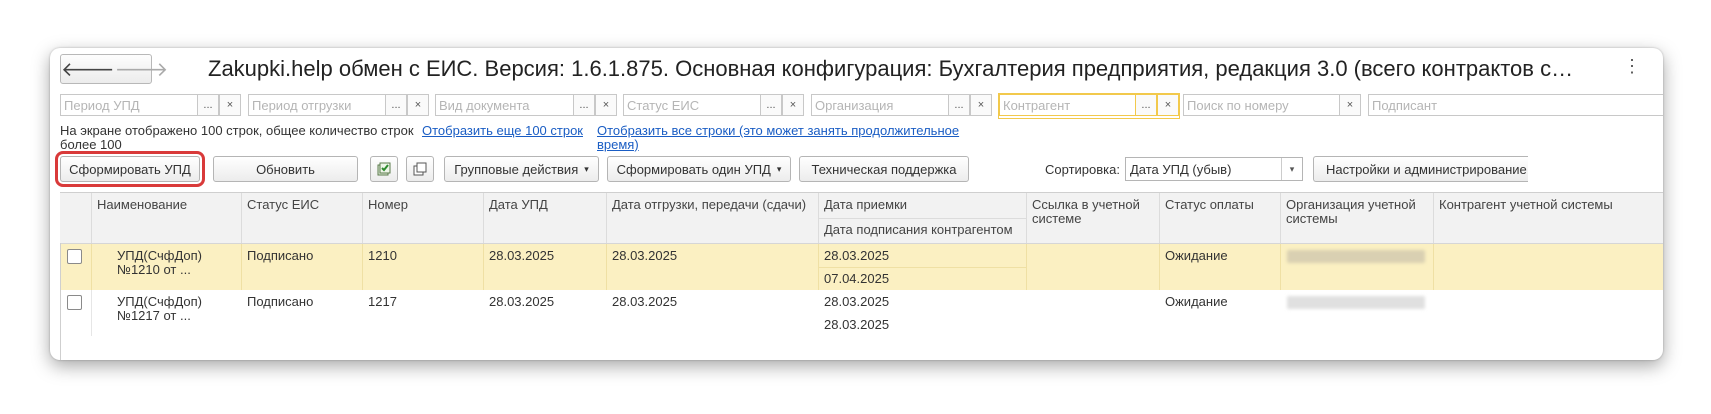  Describe the element at coordinates (285, 169) in the screenshot. I see `refresh-button: Обновить` at that location.